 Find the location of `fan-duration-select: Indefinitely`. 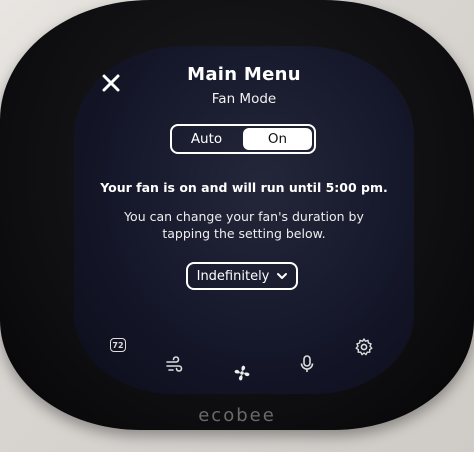

fan-duration-select: Indefinitely is located at coordinates (242, 276).